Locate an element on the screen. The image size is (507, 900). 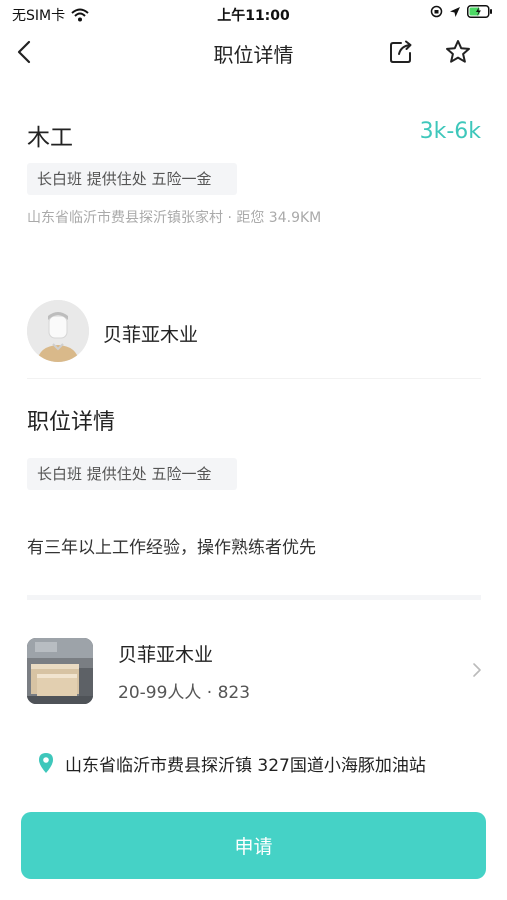
section-divider is located at coordinates (254, 597).